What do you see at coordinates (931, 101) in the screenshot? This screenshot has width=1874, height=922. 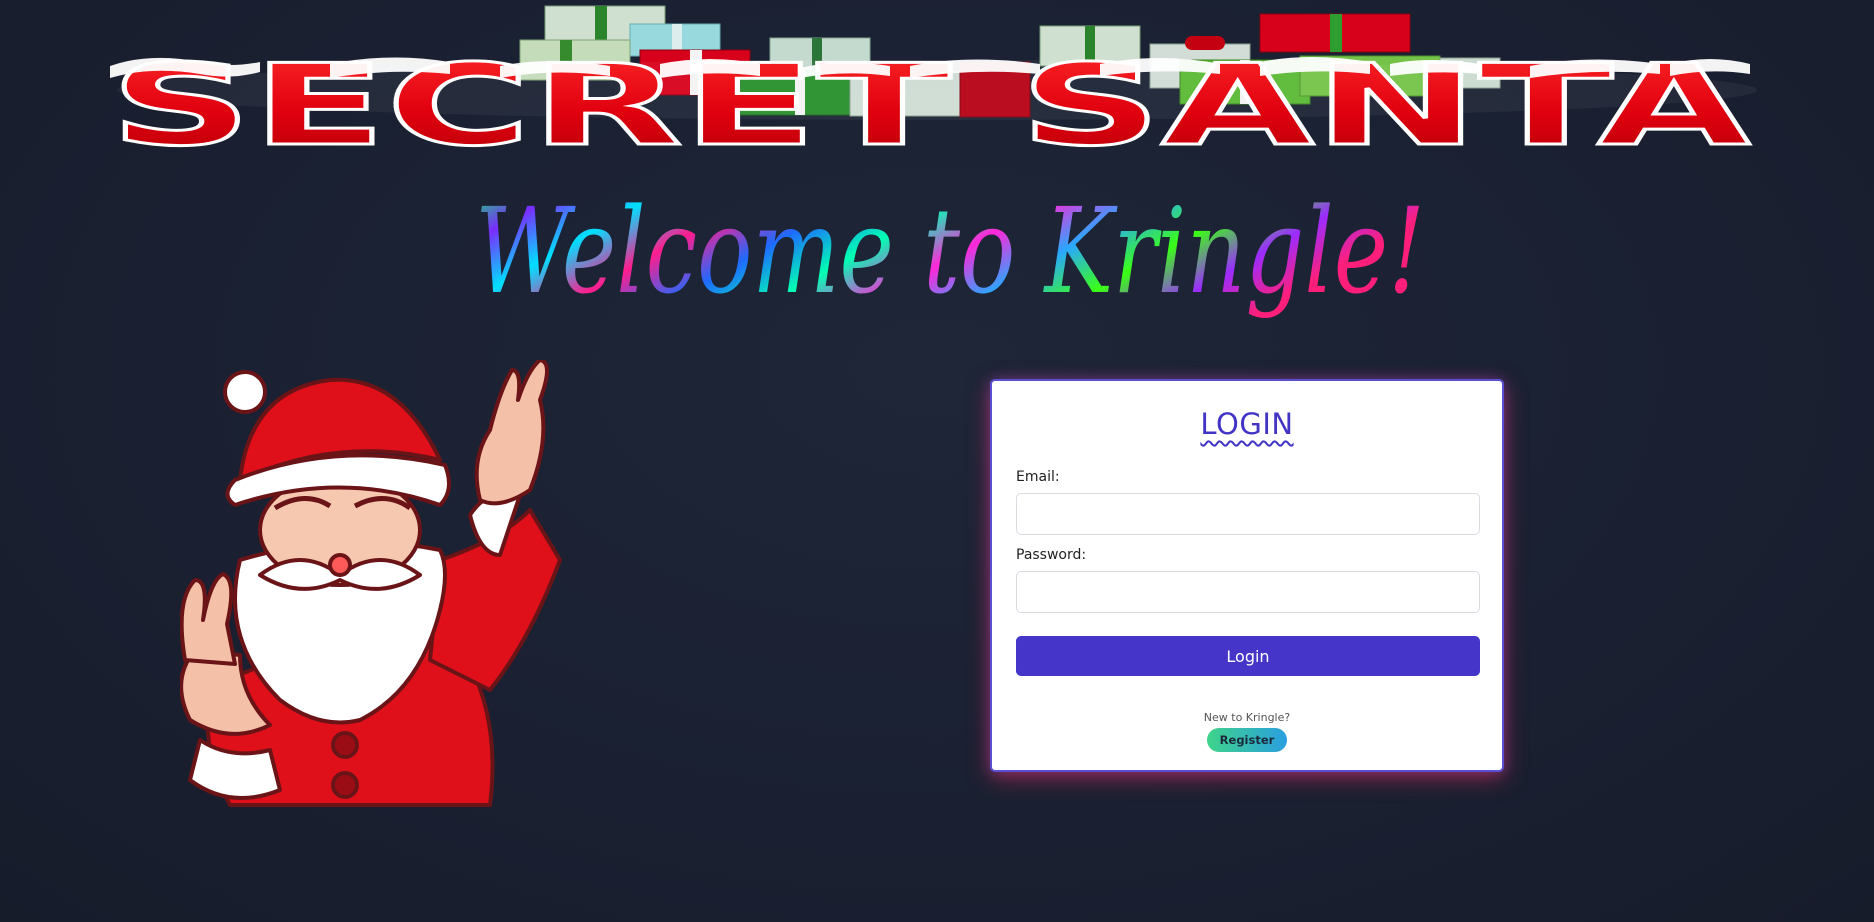 I see `banner-title: SECRET SANTA` at bounding box center [931, 101].